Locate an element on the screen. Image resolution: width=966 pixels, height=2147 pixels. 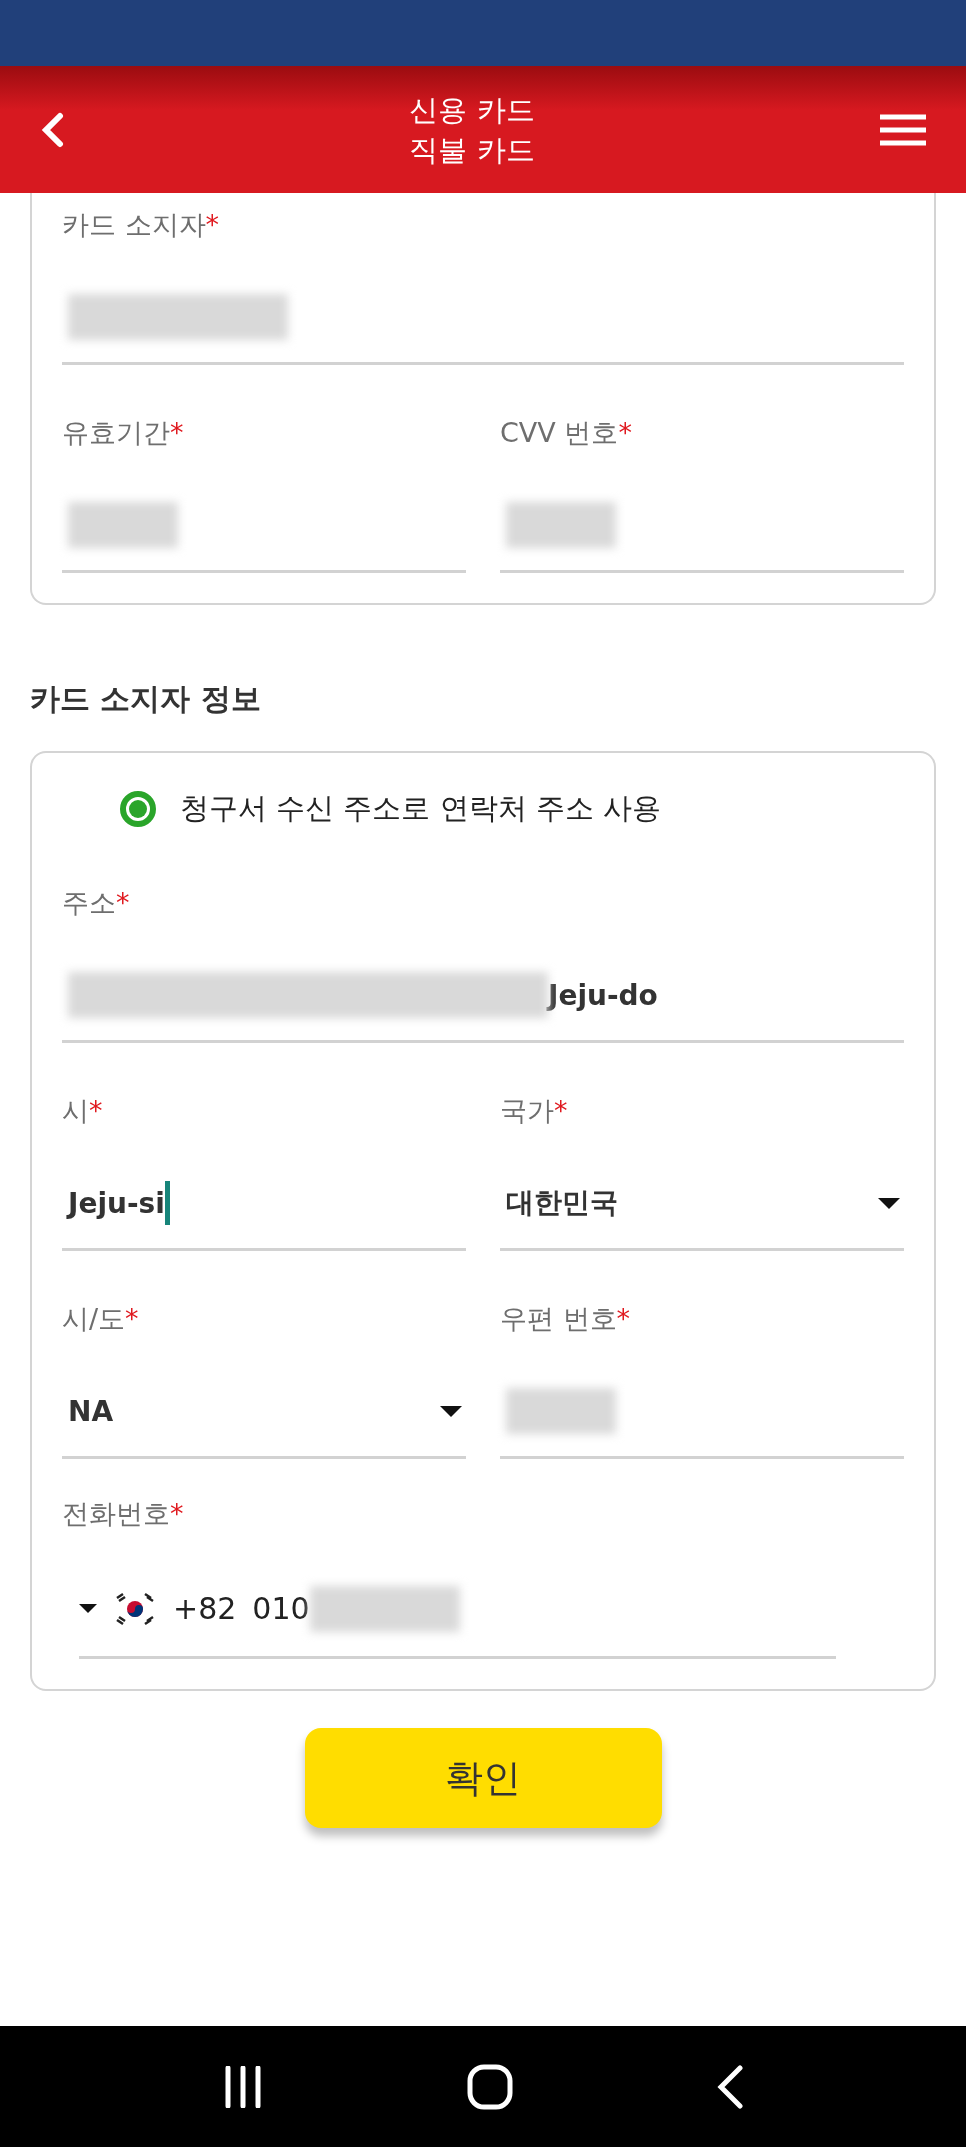
field-label: 우편 번호* is located at coordinates (565, 1319).